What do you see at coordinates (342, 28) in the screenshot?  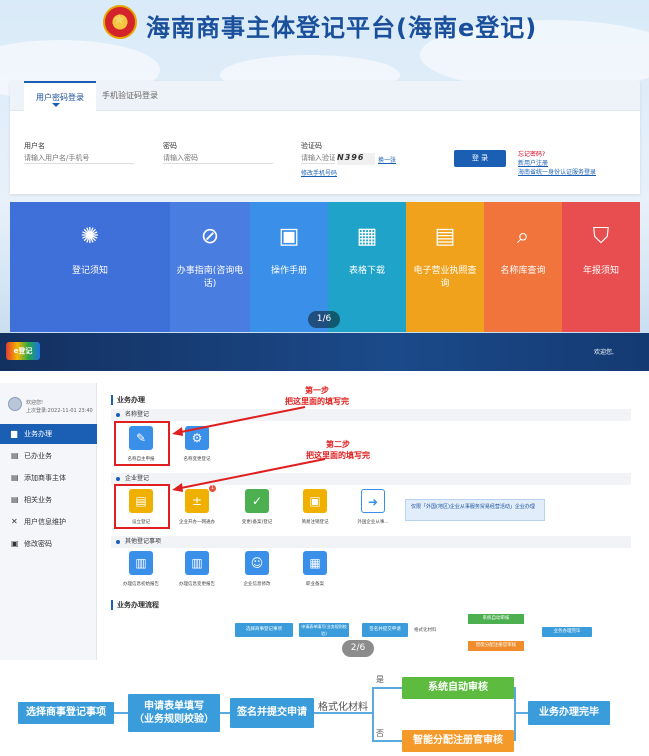 I see `site-title: 海南商事主体登记平台(海南e登记)` at bounding box center [342, 28].